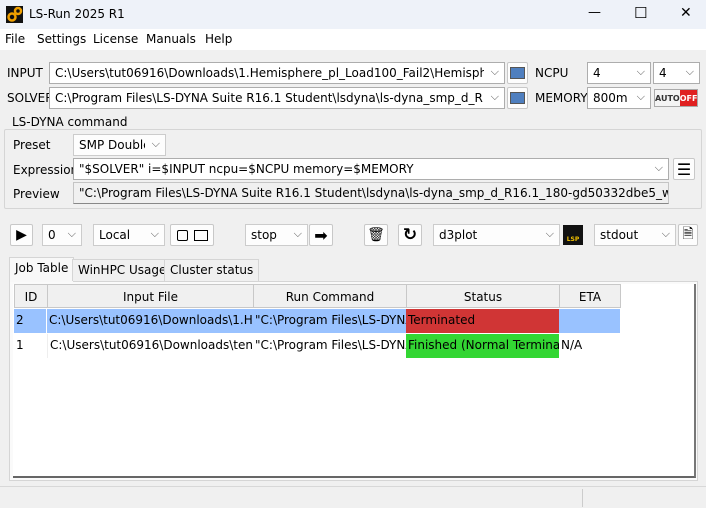 This screenshot has height=508, width=706. What do you see at coordinates (112, 145) in the screenshot?
I see `preset-value: SMP Double` at bounding box center [112, 145].